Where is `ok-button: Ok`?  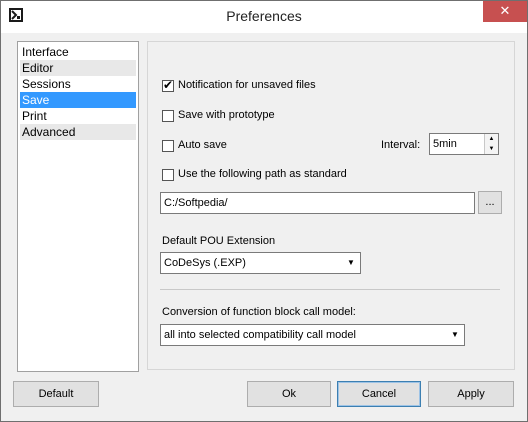
ok-button: Ok is located at coordinates (289, 394).